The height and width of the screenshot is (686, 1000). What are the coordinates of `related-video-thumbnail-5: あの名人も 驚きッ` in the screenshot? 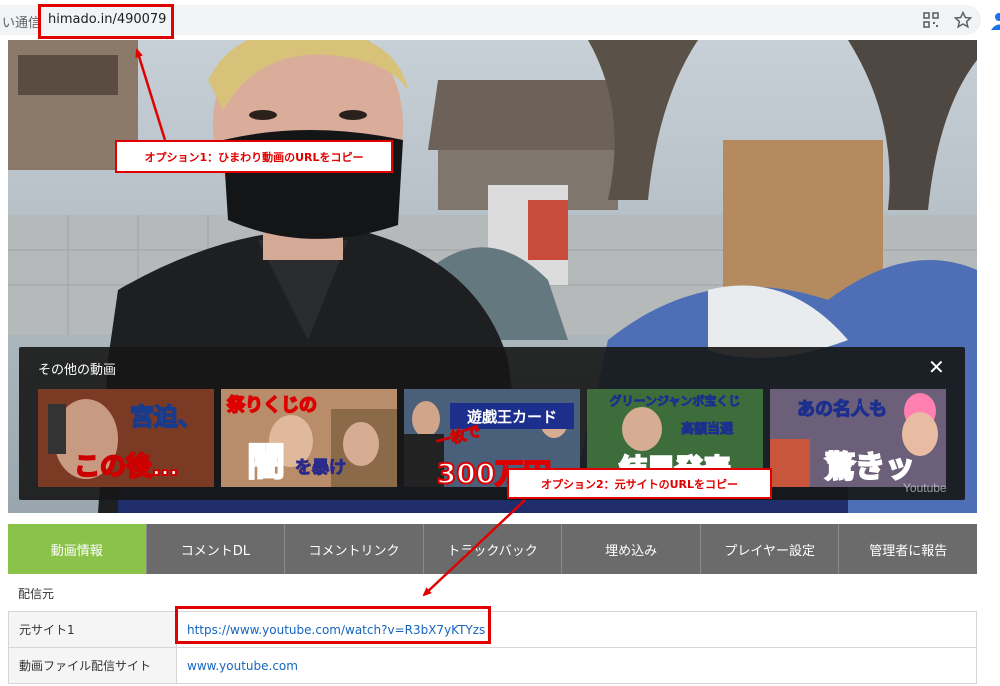 It's located at (858, 438).